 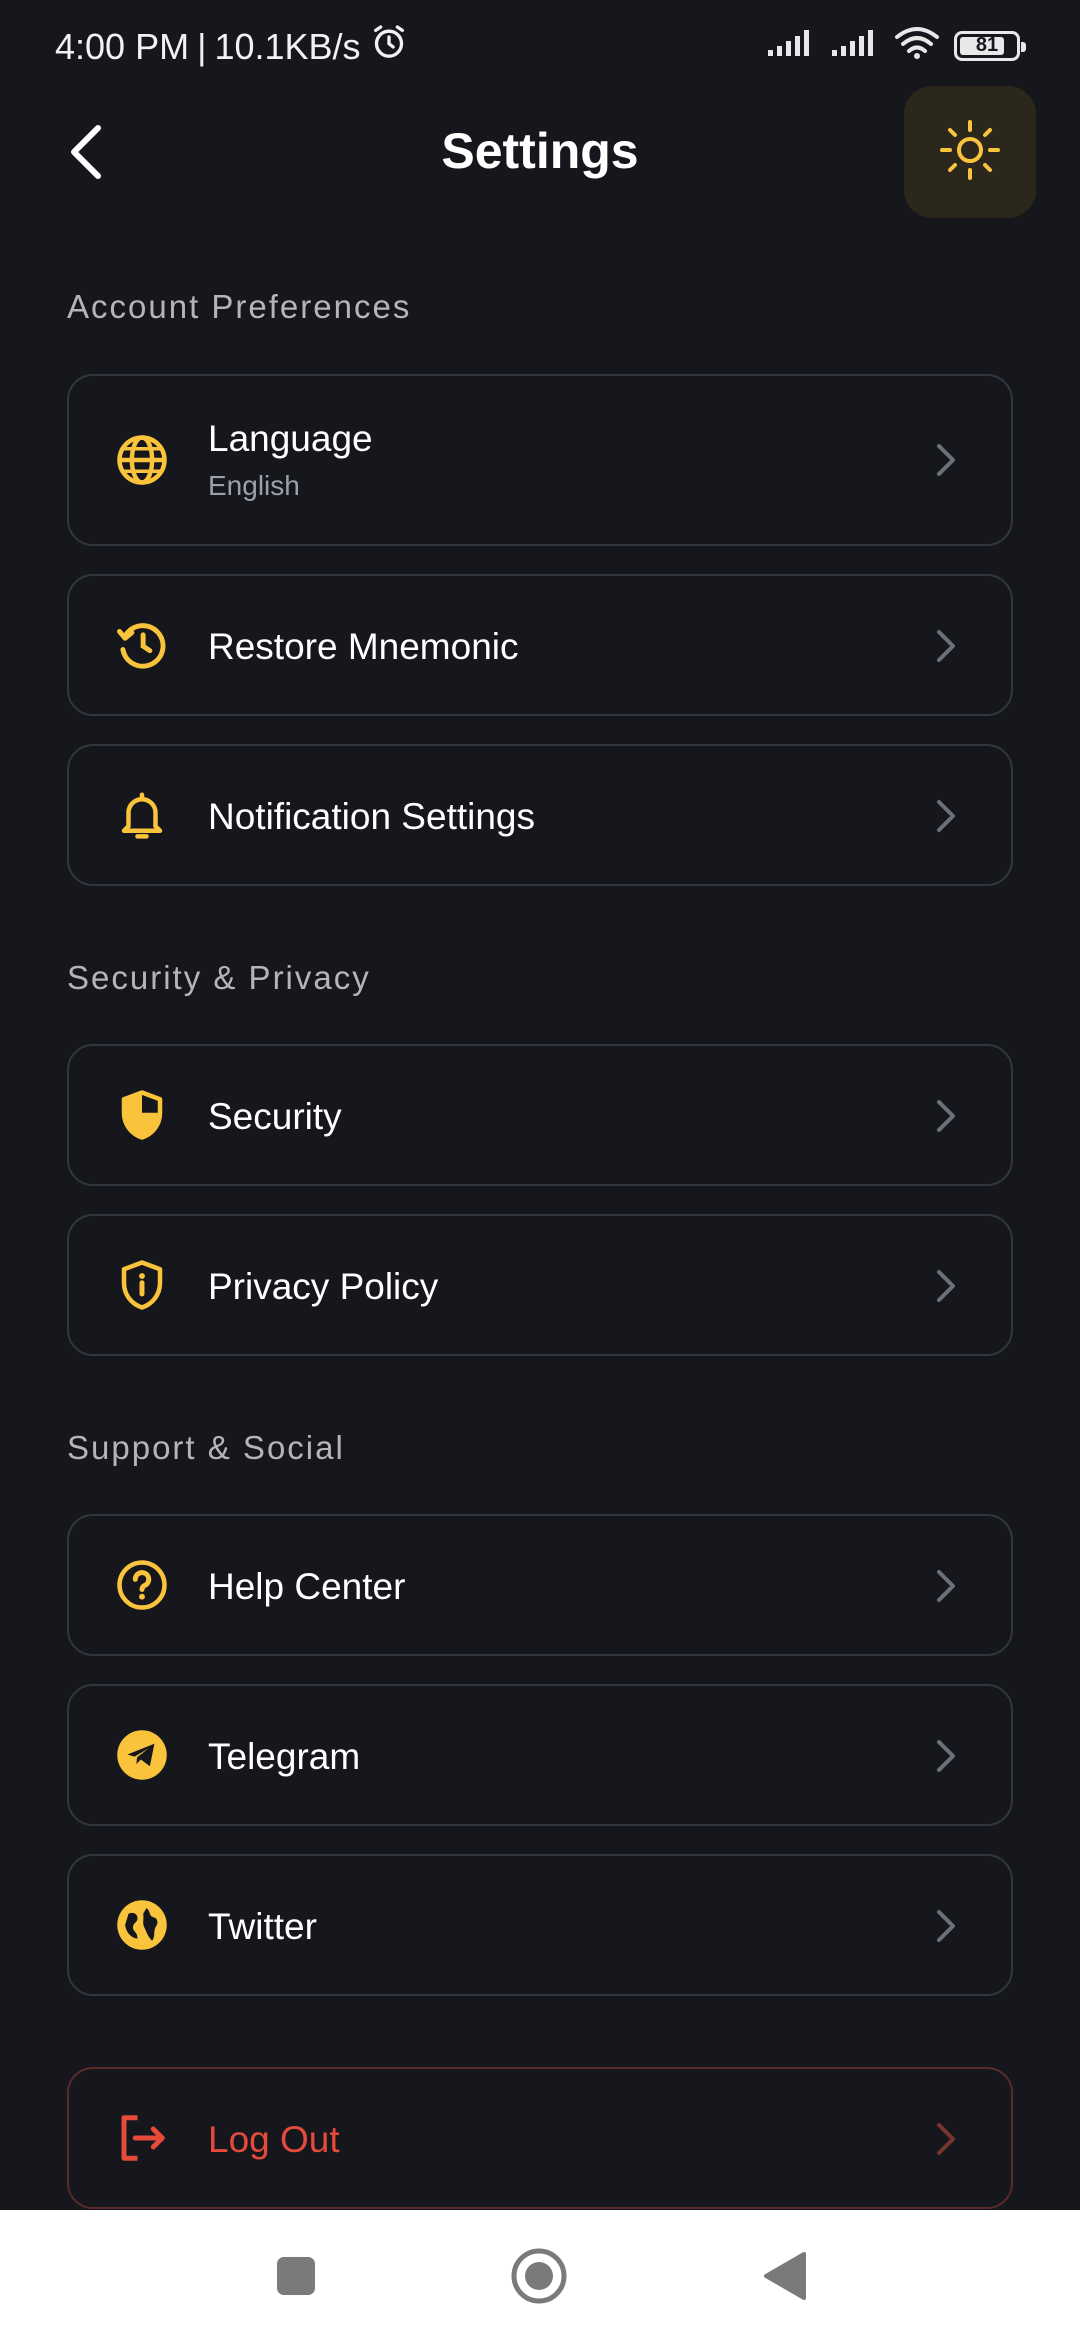 I want to click on logout-label: Log Out, so click(x=274, y=2139).